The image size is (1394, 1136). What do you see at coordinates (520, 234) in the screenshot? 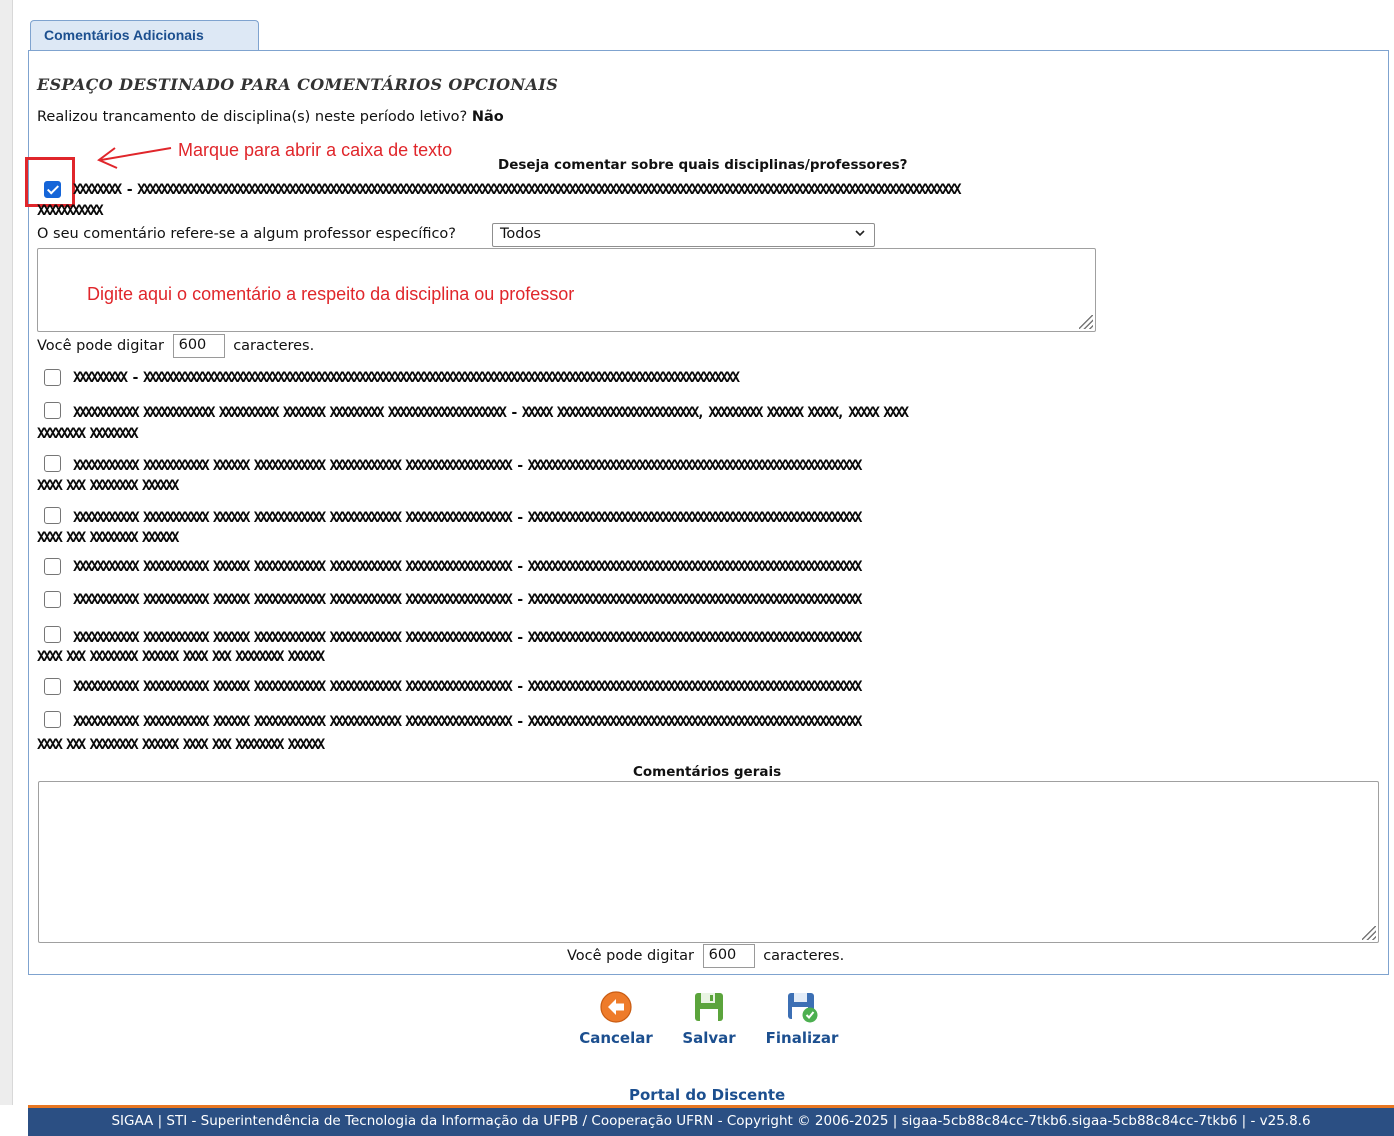
I see `professor-select-value: Todos` at bounding box center [520, 234].